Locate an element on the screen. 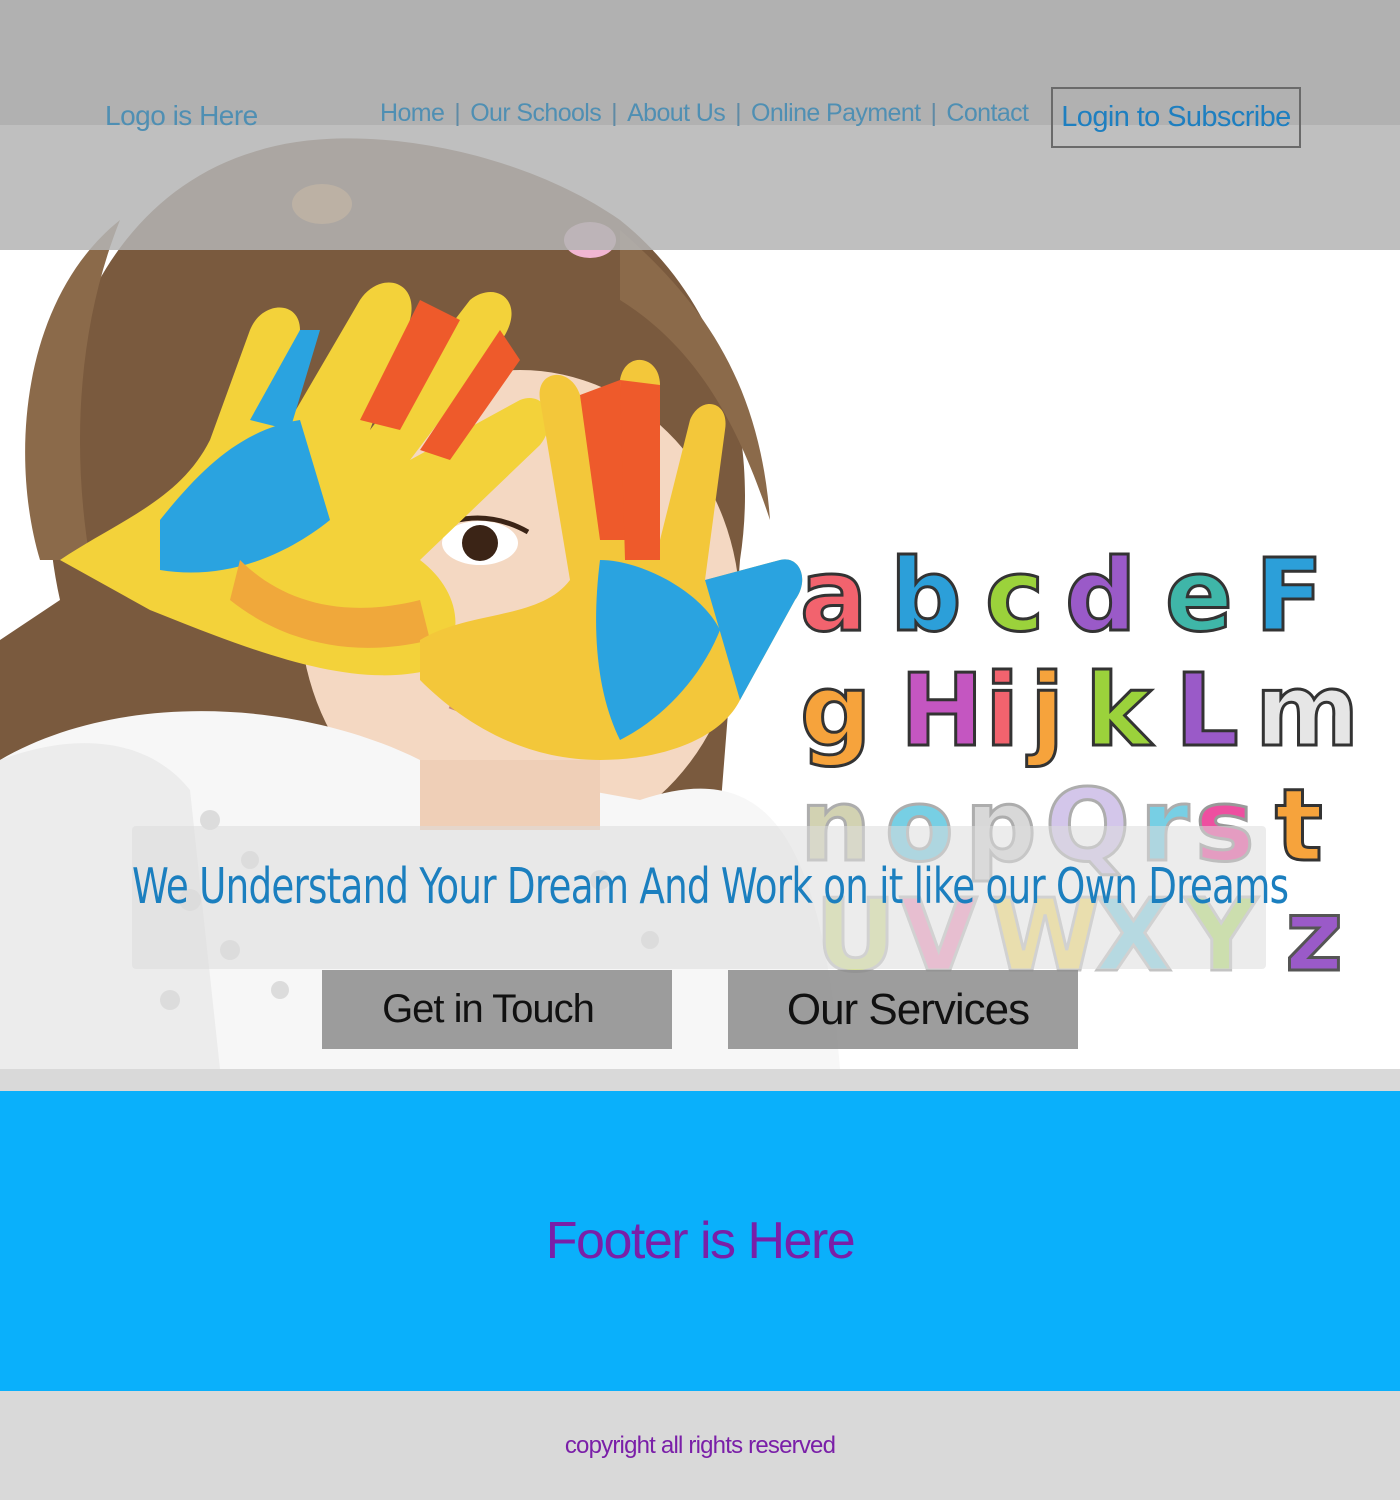  svg-text: d is located at coordinates (1101, 595).